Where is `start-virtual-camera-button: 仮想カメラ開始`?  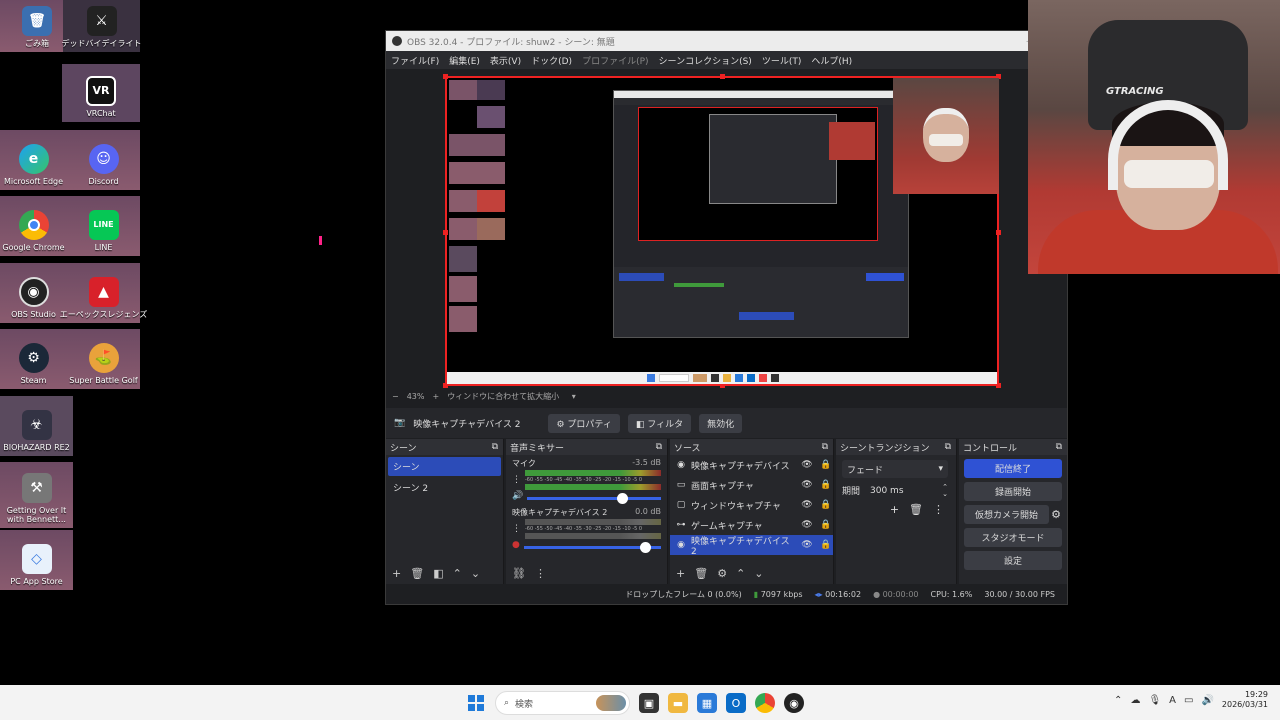 start-virtual-camera-button: 仮想カメラ開始 is located at coordinates (1007, 514).